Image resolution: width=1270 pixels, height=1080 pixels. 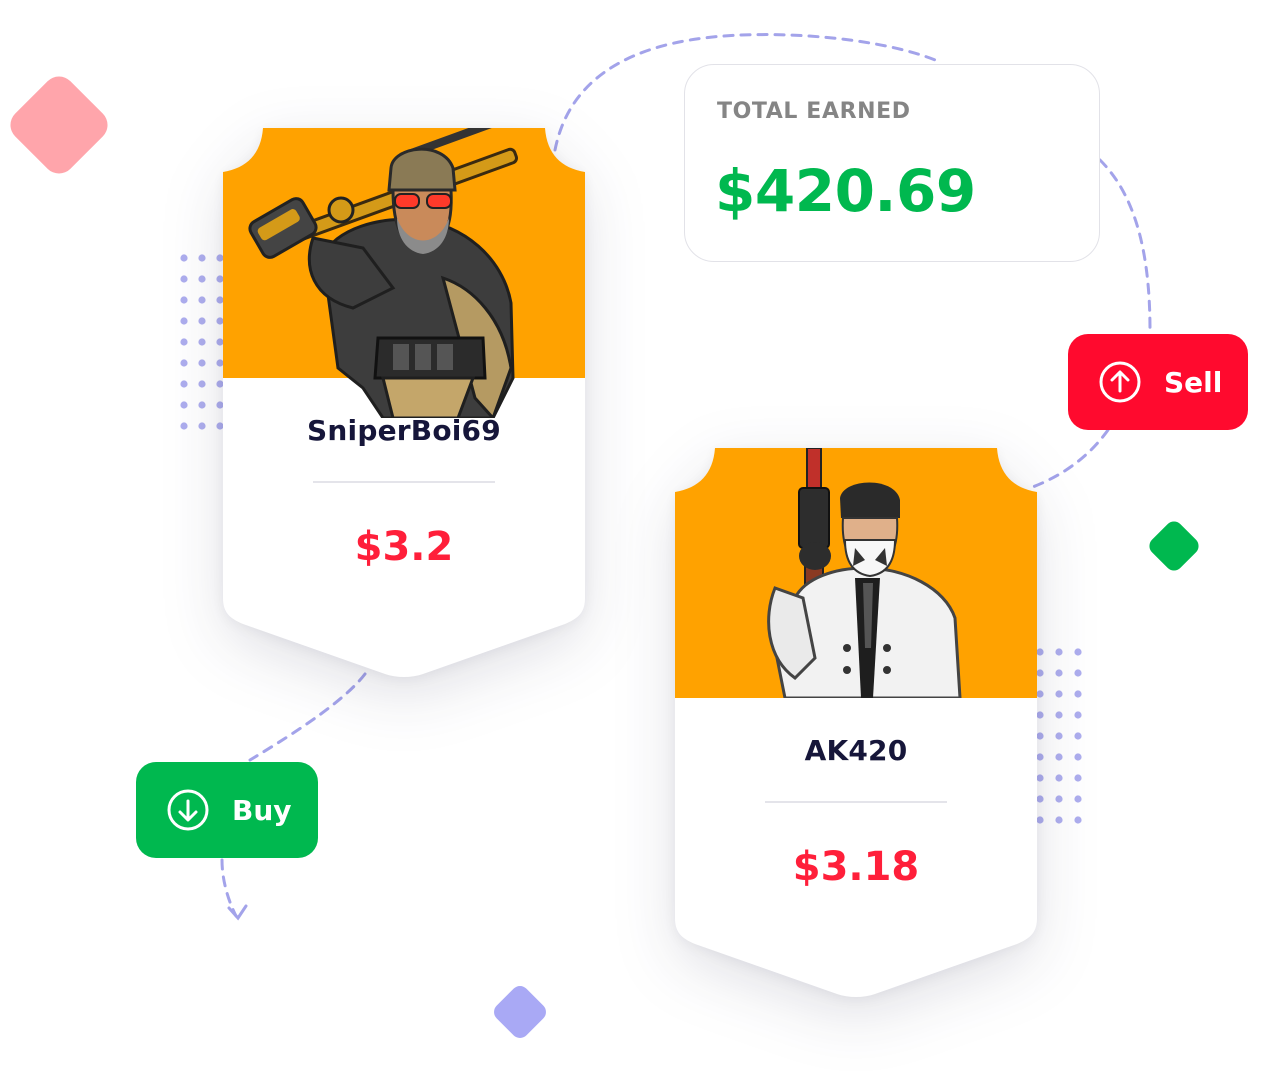 What do you see at coordinates (1158, 382) in the screenshot?
I see `sell-button: Sell` at bounding box center [1158, 382].